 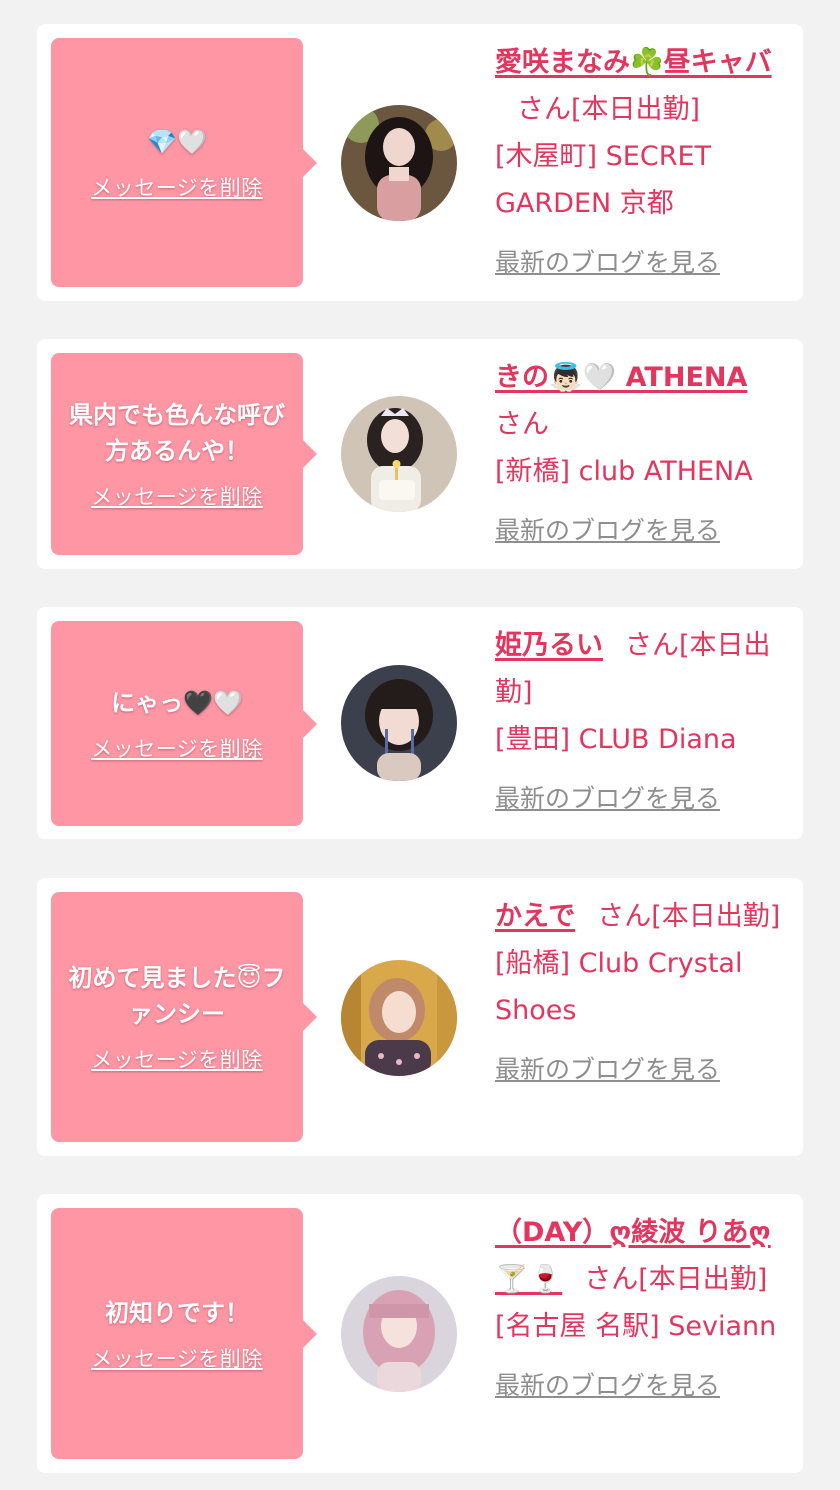 I want to click on profile-name-link: 姫乃るい, so click(x=549, y=645).